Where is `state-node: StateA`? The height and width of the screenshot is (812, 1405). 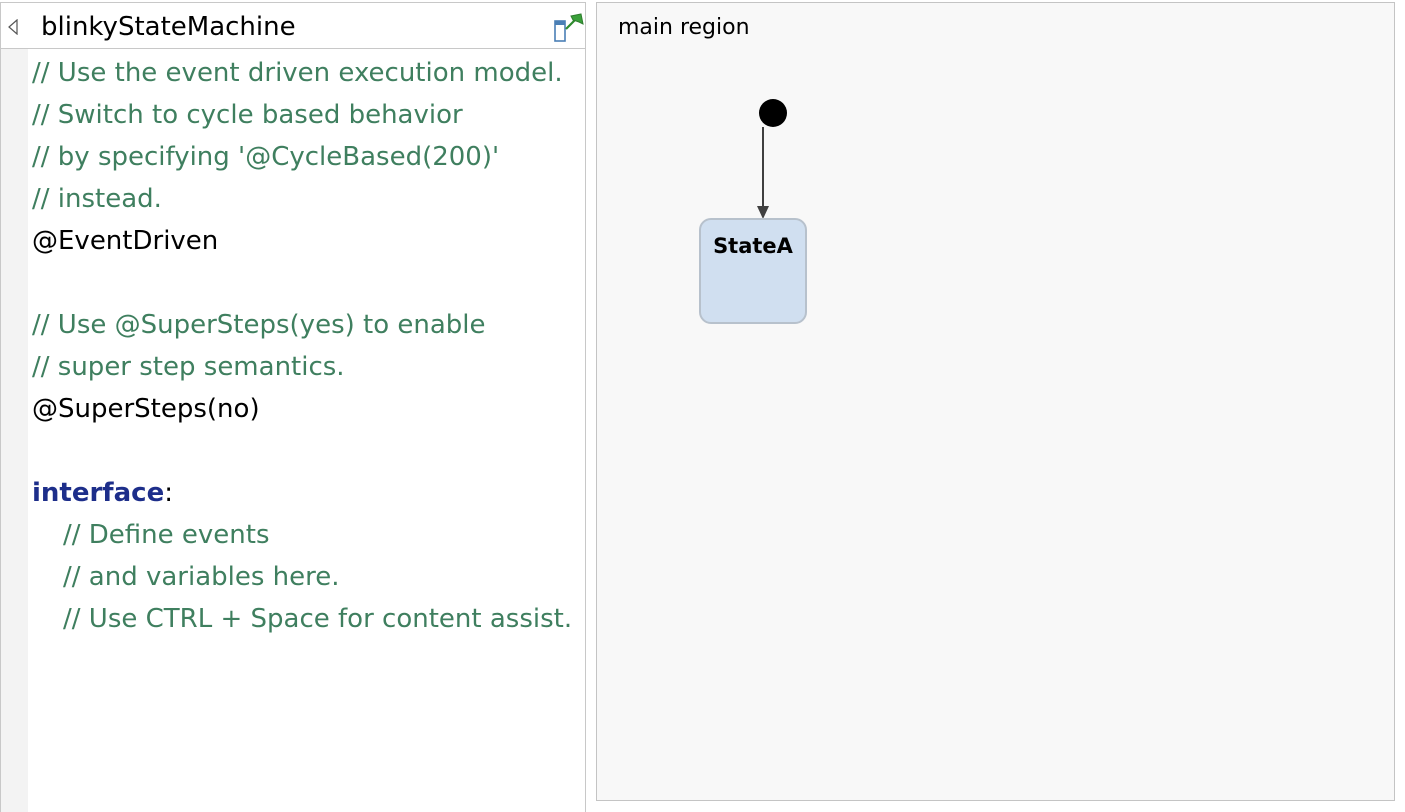
state-node: StateA is located at coordinates (753, 271).